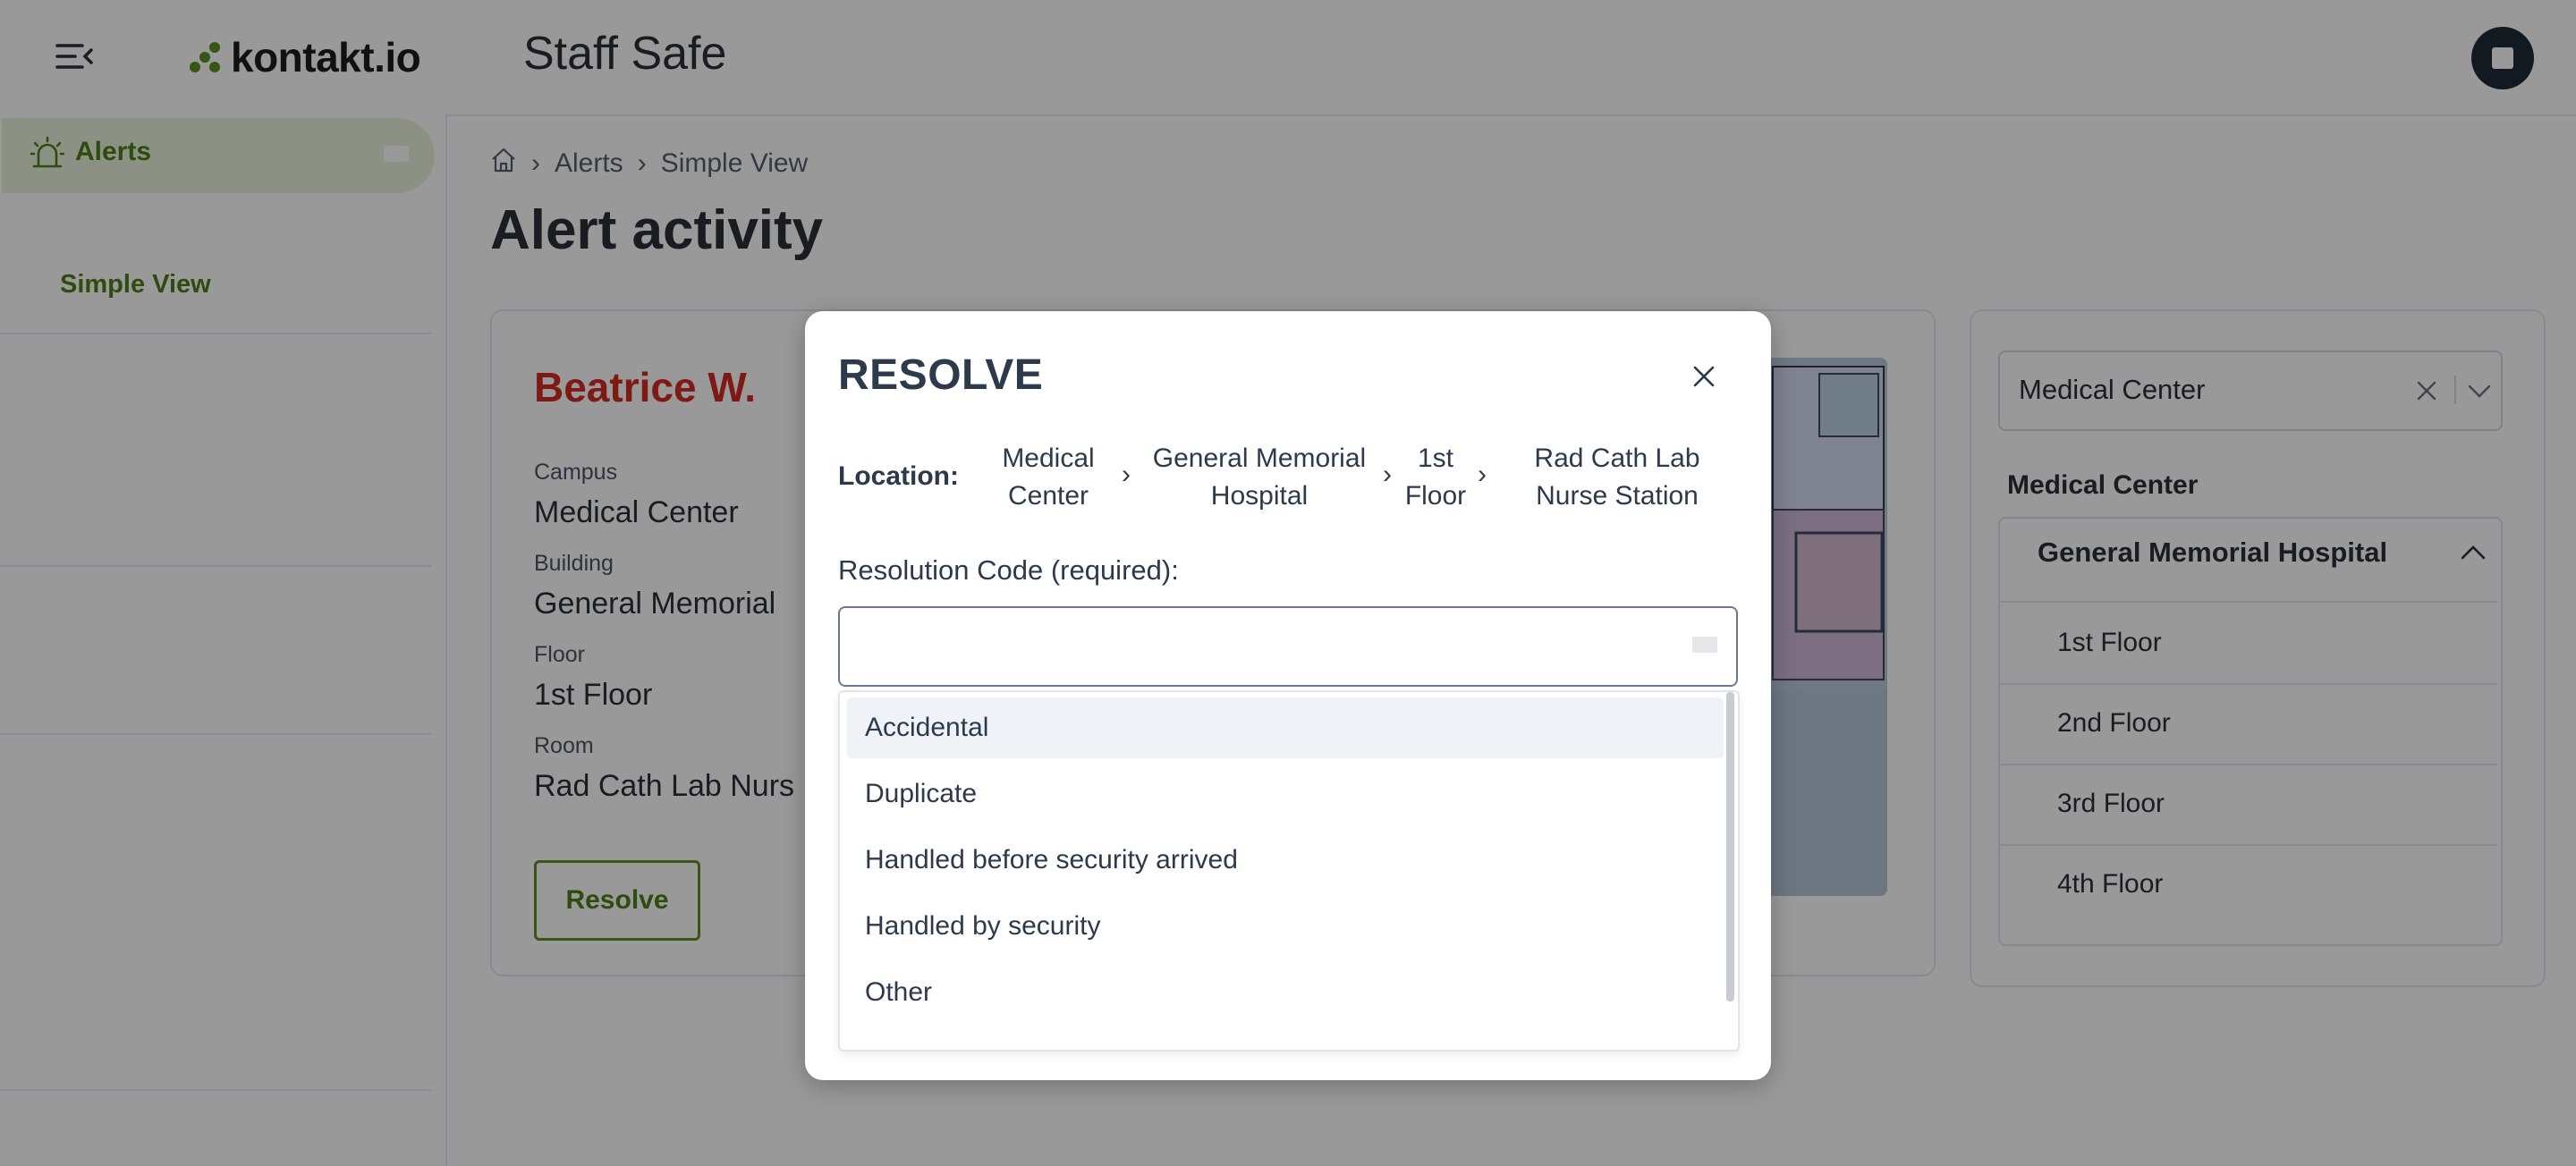  What do you see at coordinates (1285, 860) in the screenshot?
I see `option-handled-before-security: Handled before security arrived` at bounding box center [1285, 860].